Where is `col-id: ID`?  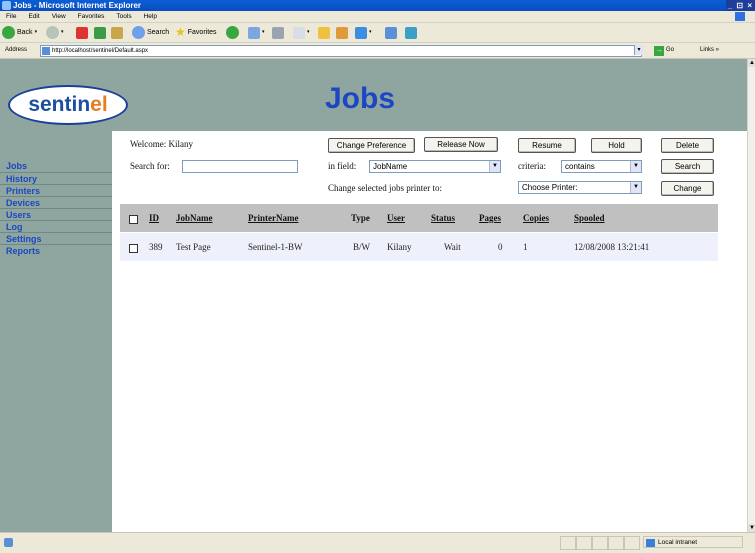 col-id: ID is located at coordinates (154, 218).